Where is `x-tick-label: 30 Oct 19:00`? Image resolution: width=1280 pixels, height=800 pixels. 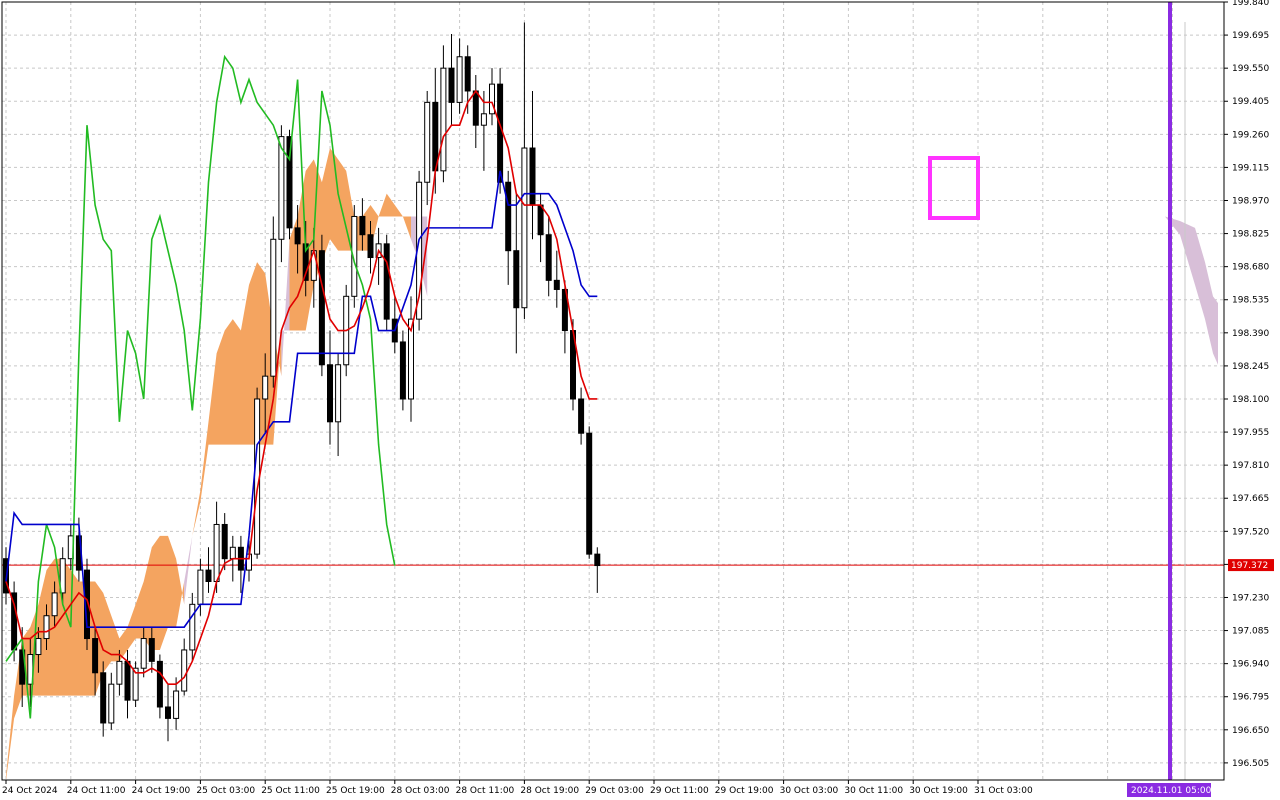 x-tick-label: 30 Oct 19:00 is located at coordinates (938, 791).